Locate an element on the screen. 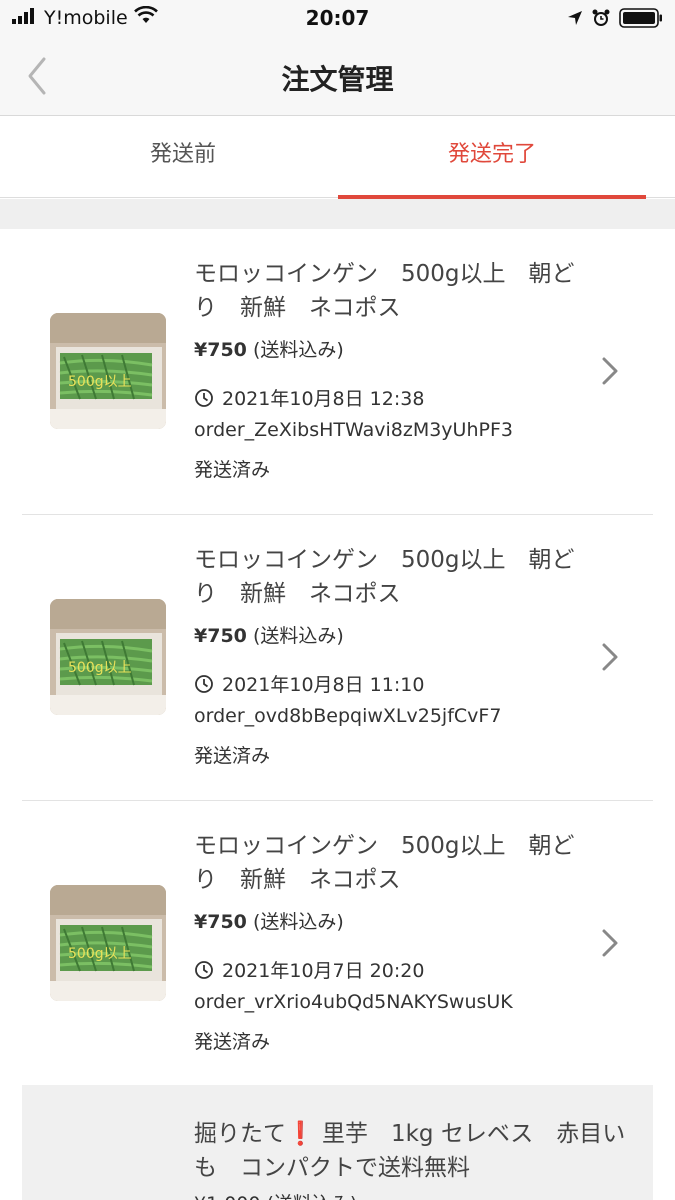 This screenshot has height=1200, width=675. navigation-bar: 注文管理 is located at coordinates (337, 77).